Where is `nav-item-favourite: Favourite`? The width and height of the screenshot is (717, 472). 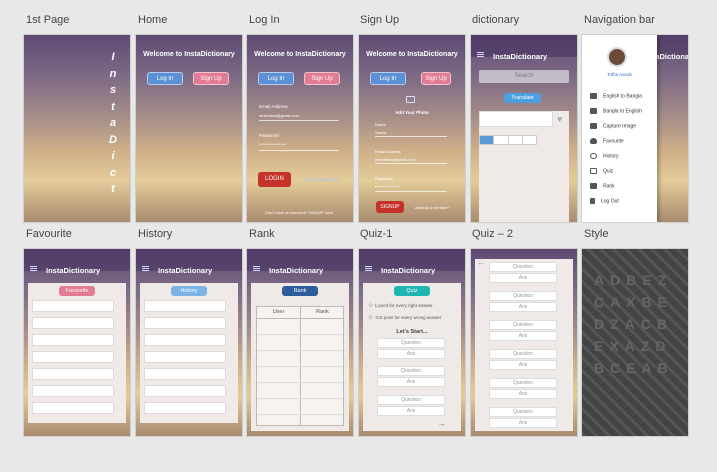 nav-item-favourite: Favourite is located at coordinates (607, 141).